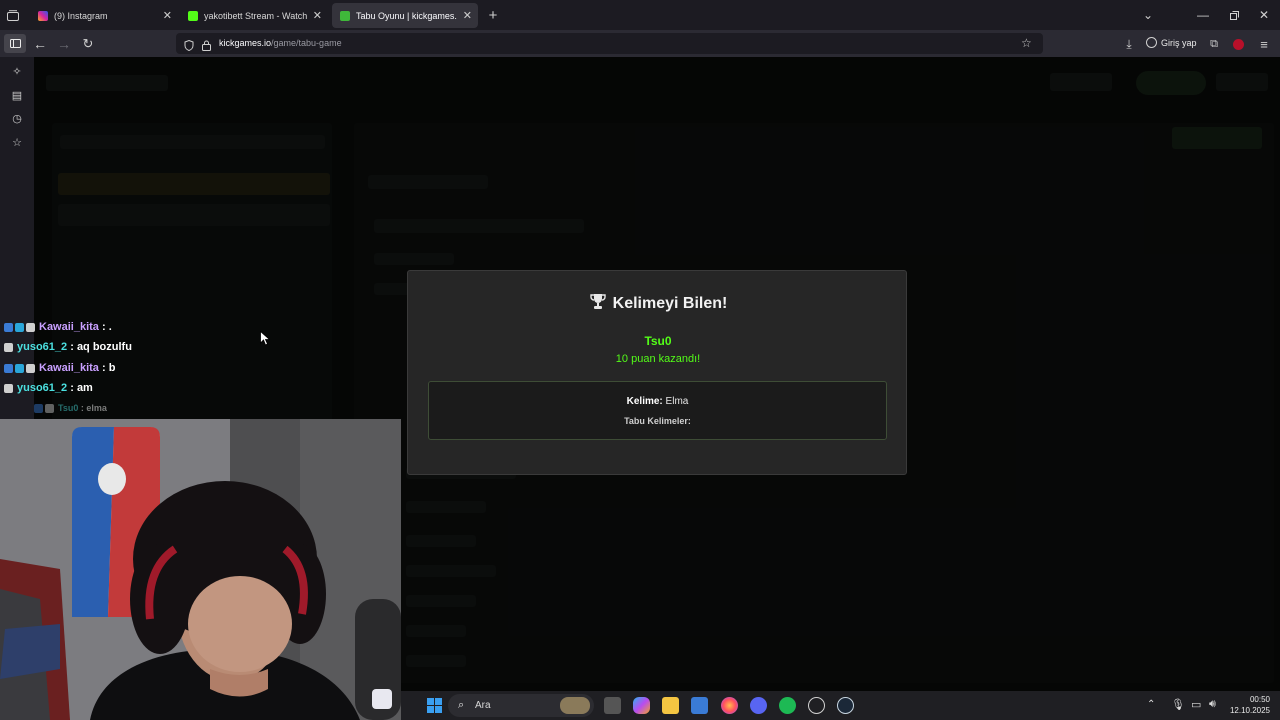  What do you see at coordinates (81, 15) in the screenshot?
I see `tab-title: (9) Instagram` at bounding box center [81, 15].